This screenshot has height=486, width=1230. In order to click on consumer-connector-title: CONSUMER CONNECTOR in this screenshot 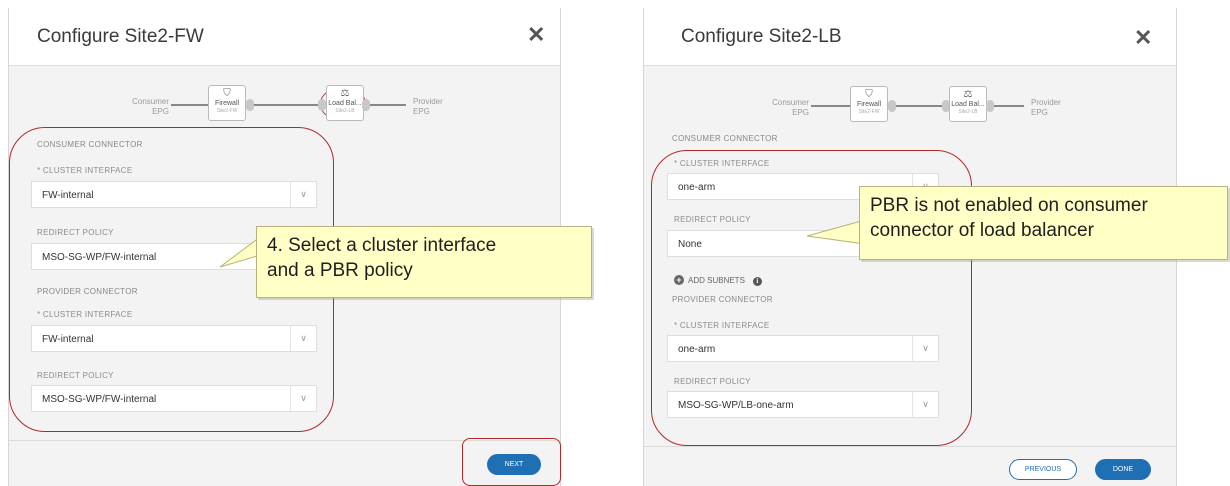, I will do `click(725, 138)`.